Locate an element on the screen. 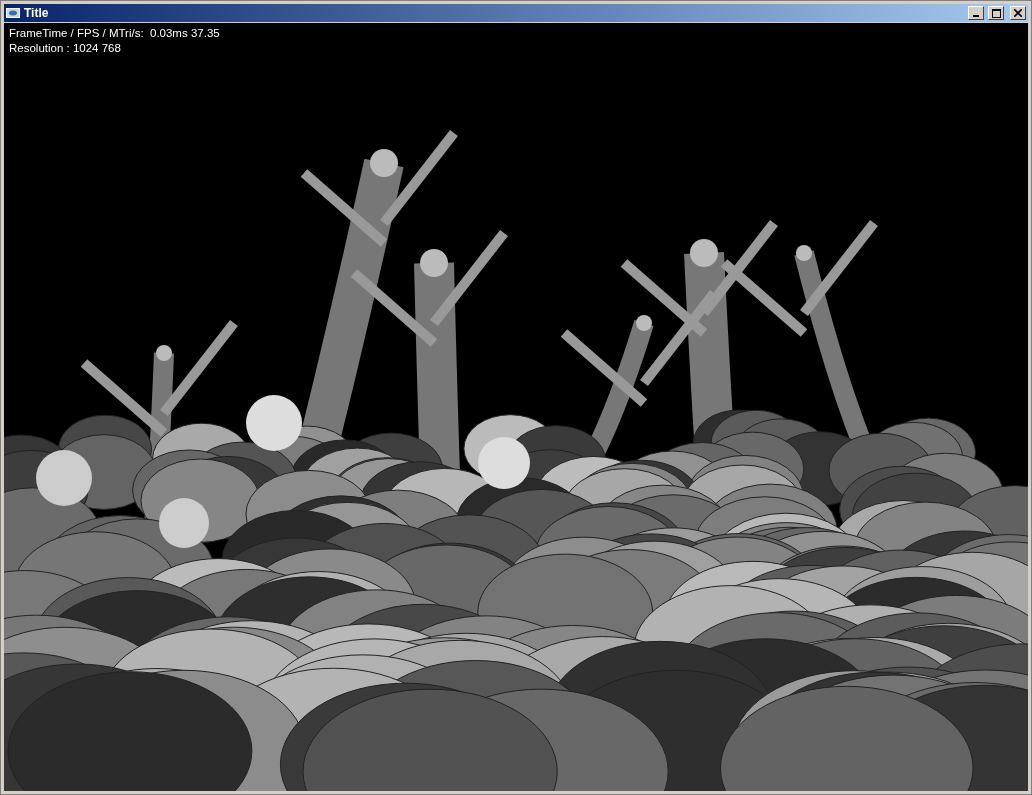 Image resolution: width=1032 pixels, height=795 pixels. close-icon is located at coordinates (1018, 13).